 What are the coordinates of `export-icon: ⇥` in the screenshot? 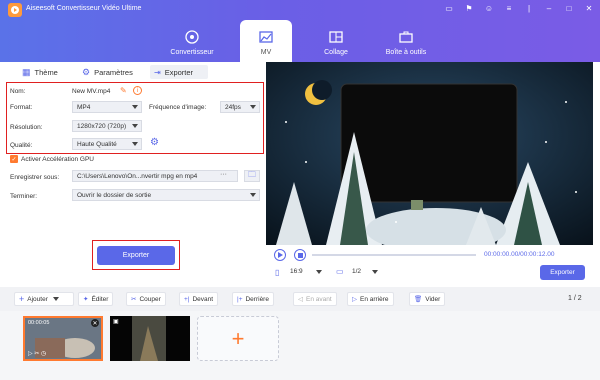 It's located at (157, 72).